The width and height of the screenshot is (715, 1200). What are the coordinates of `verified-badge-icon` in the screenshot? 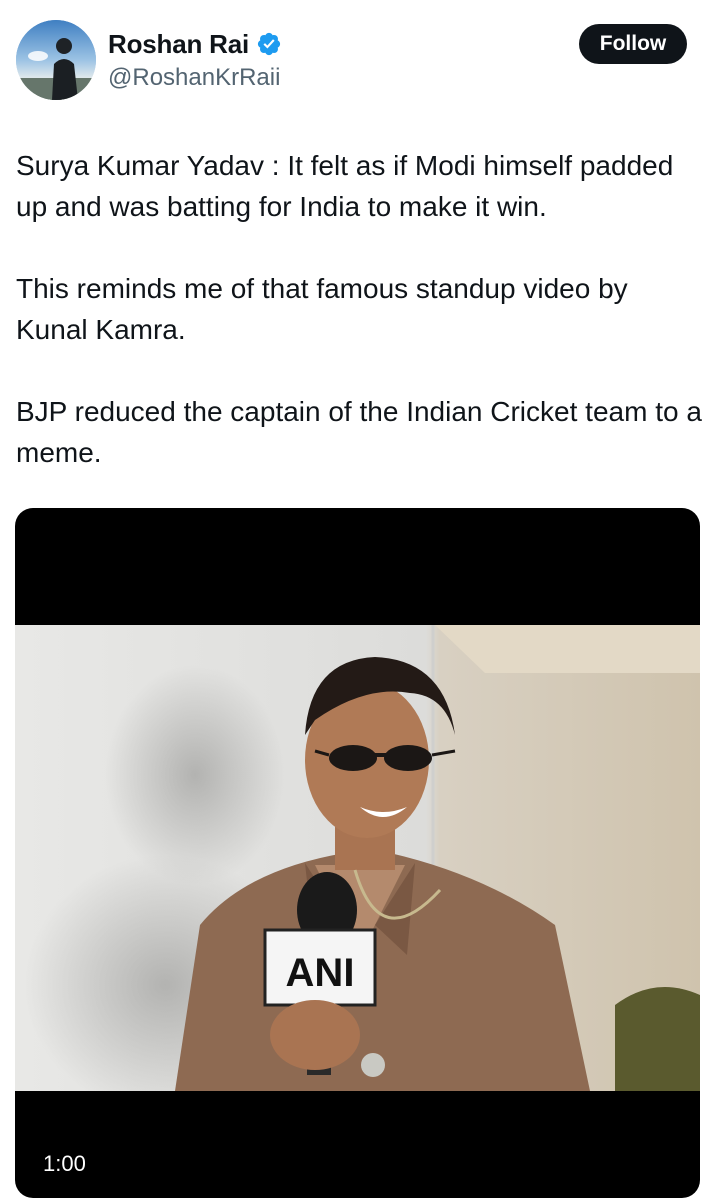 It's located at (269, 44).